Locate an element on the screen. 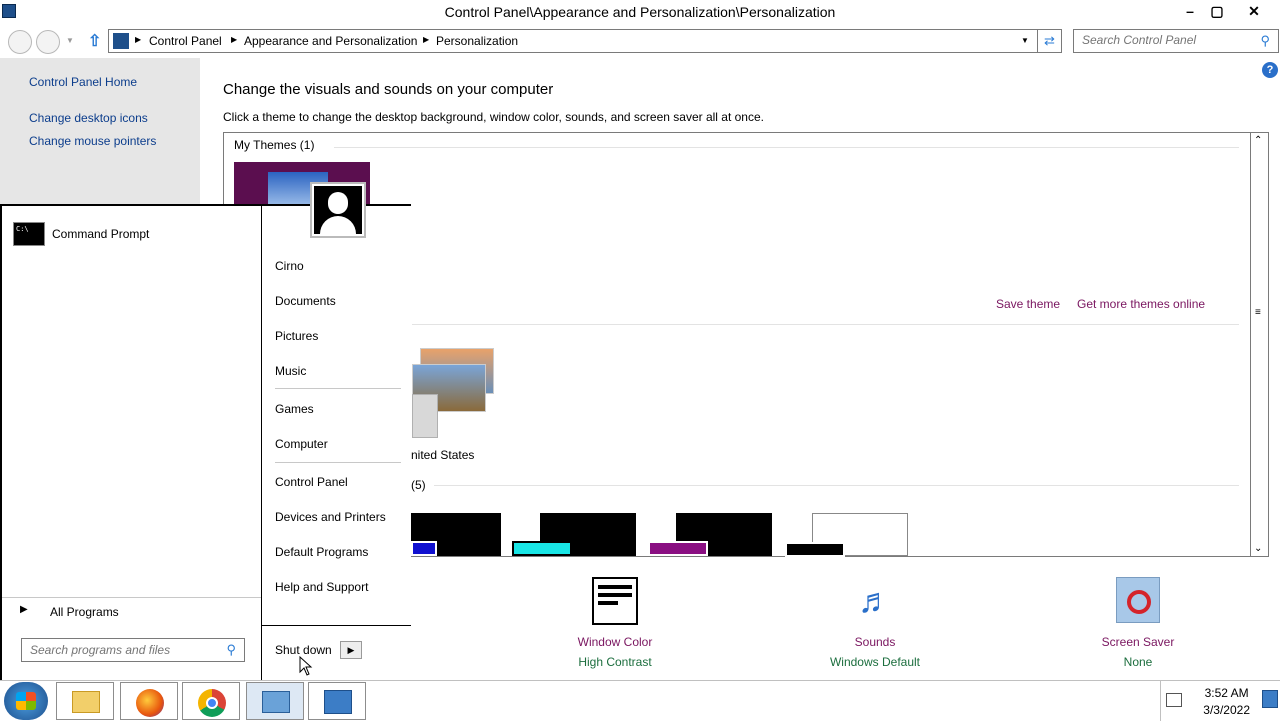 This screenshot has height=721, width=1280. chrome-icon is located at coordinates (212, 703).